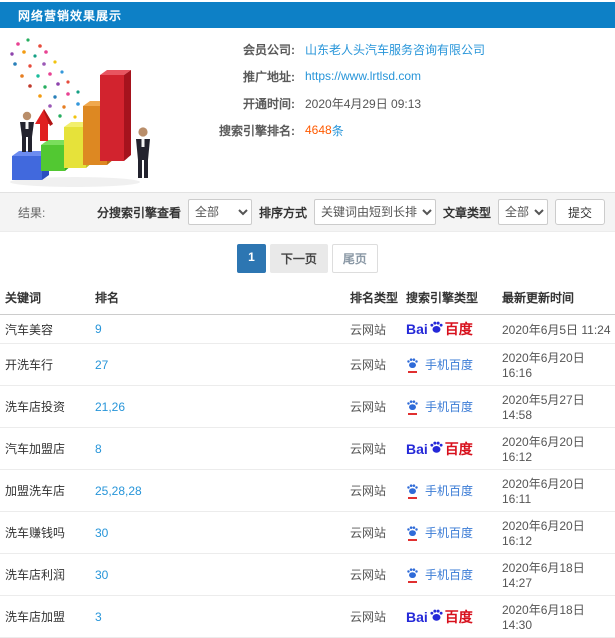  Describe the element at coordinates (337, 130) in the screenshot. I see `engine-rank-unit: 条` at that location.